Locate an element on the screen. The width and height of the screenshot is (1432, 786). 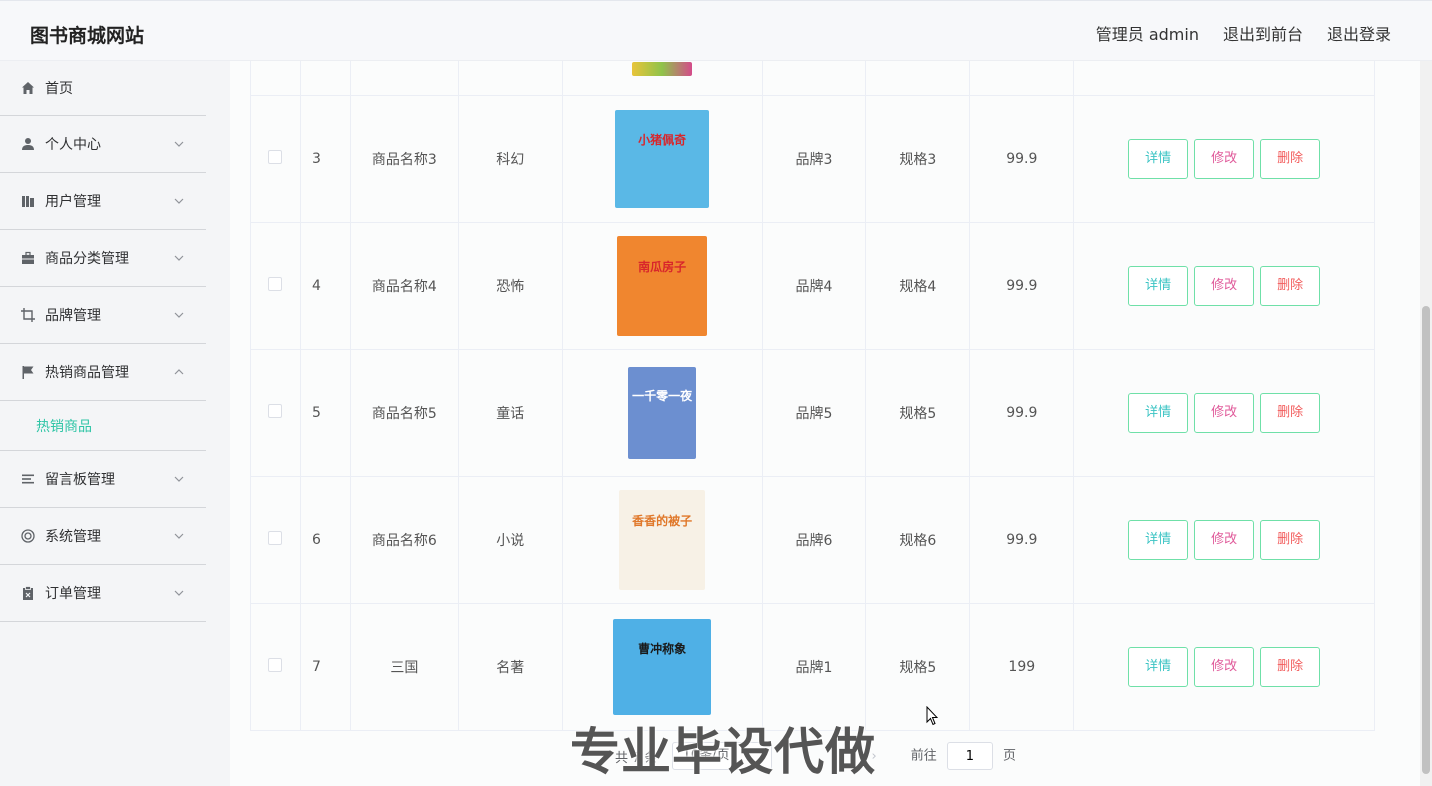
cover-title: 南瓜房子 is located at coordinates (662, 266).